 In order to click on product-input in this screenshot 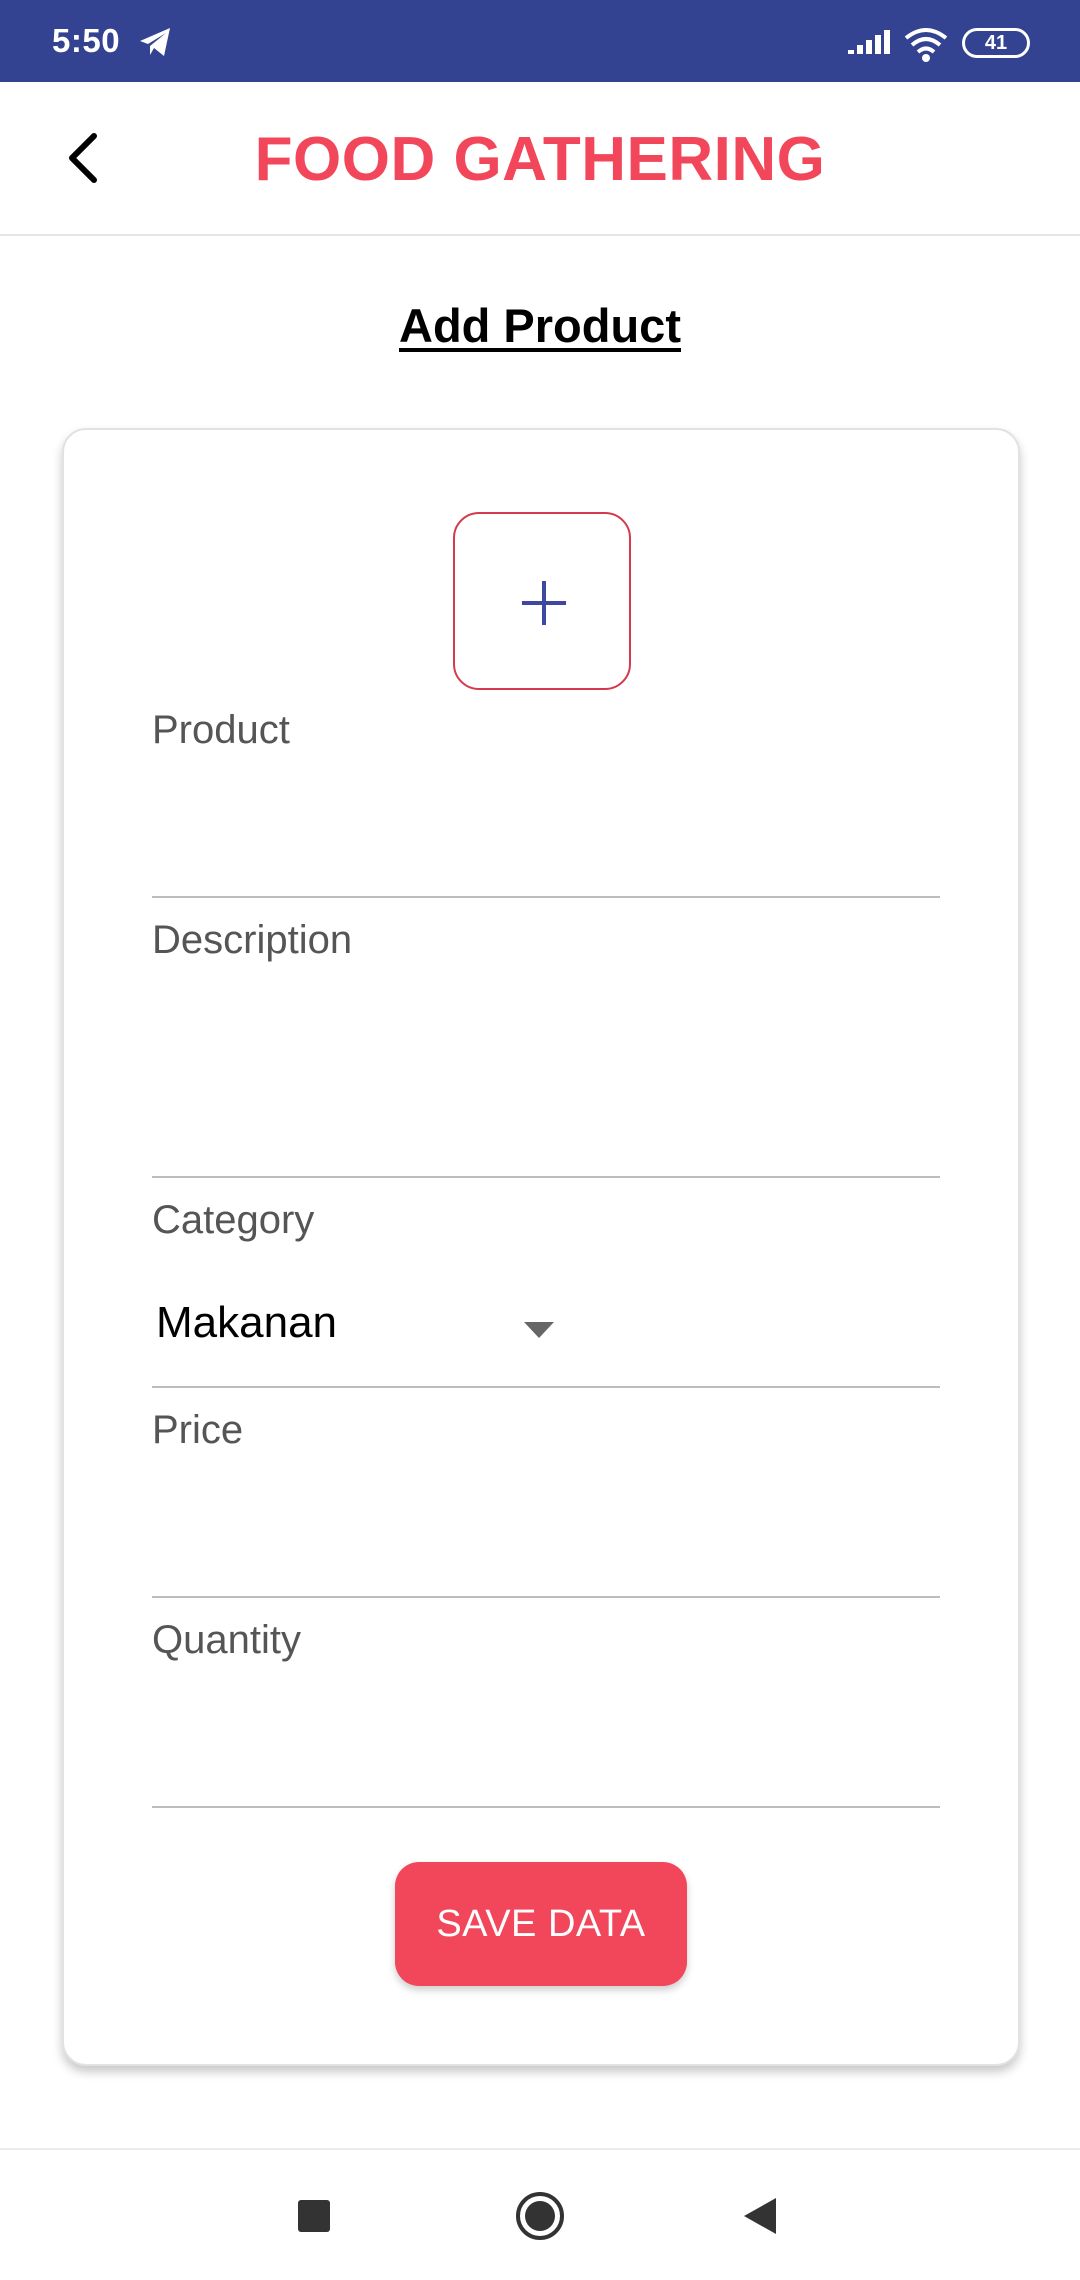, I will do `click(546, 824)`.